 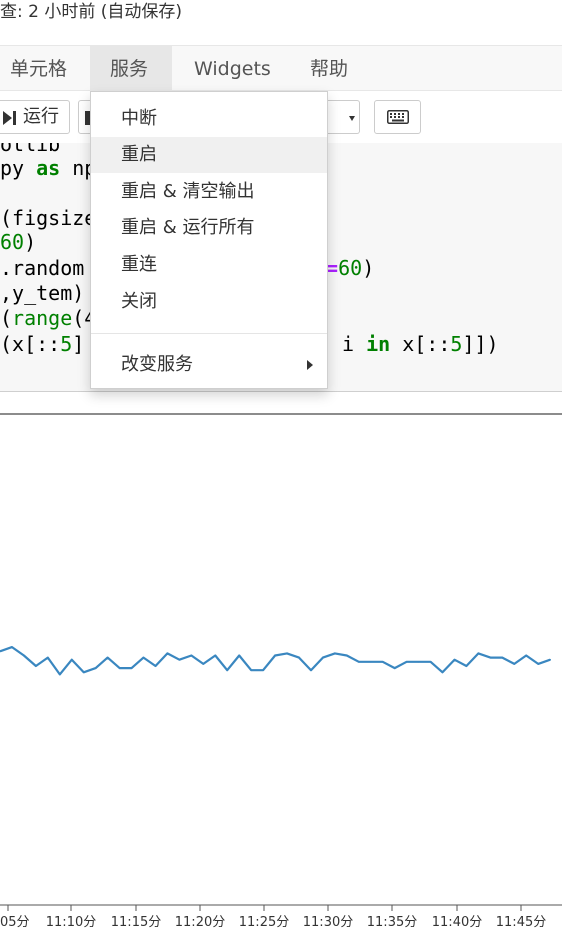 I want to click on menu-item-shutdown: 关闭, so click(x=209, y=302).